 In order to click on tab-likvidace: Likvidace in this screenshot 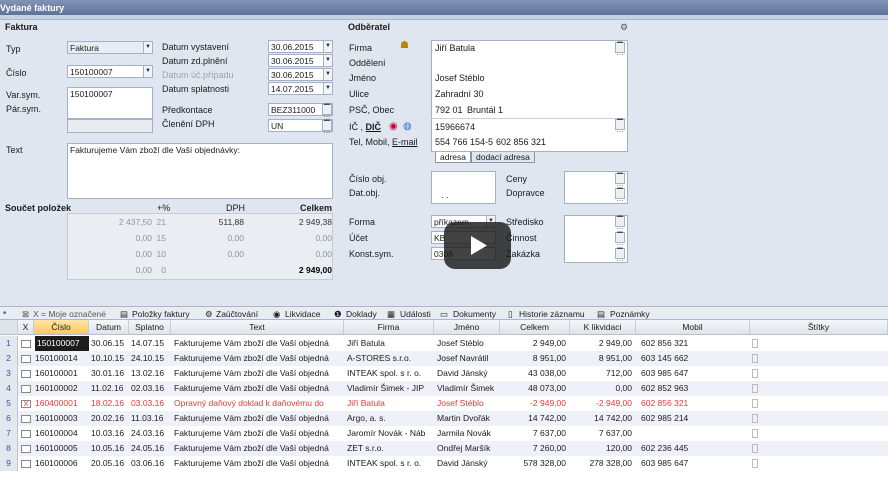, I will do `click(302, 314)`.